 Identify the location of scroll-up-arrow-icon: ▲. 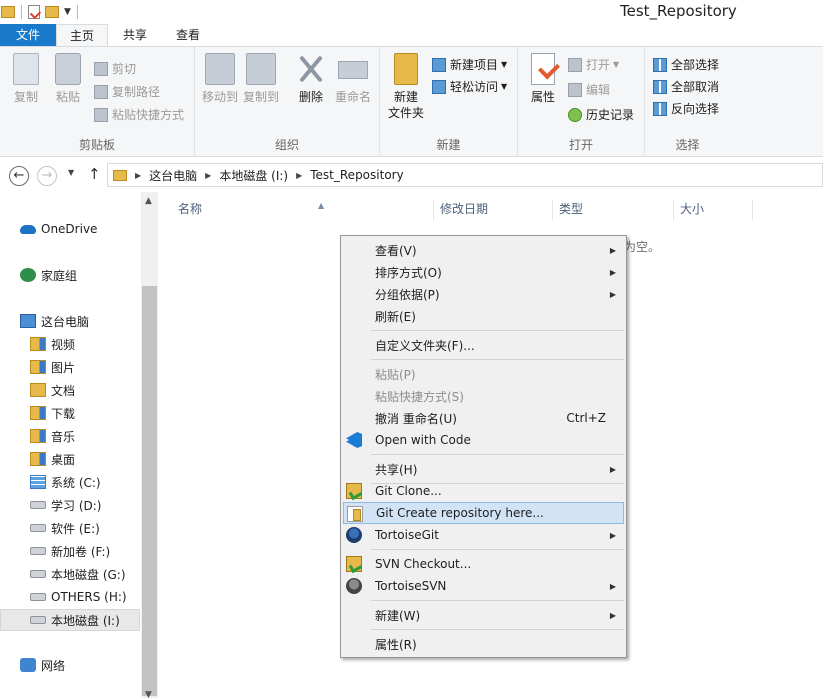
(148, 201).